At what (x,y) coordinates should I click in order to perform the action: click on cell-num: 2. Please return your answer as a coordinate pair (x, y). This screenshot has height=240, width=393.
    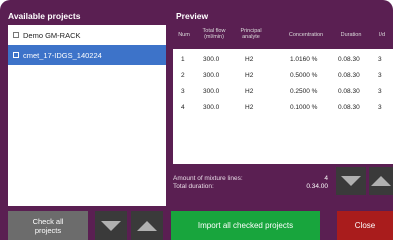
    Looking at the image, I should click on (183, 75).